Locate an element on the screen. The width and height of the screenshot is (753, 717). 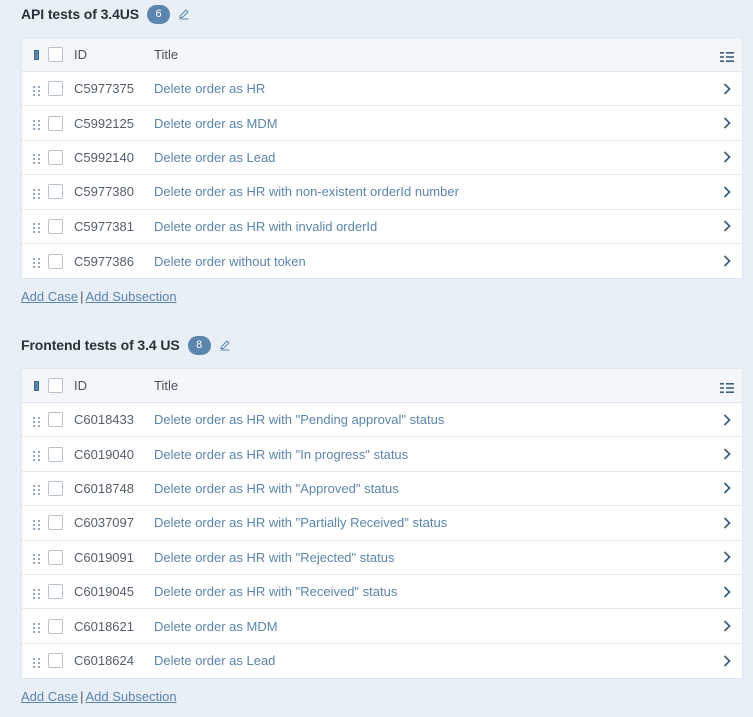
case-title-link: Delete order as HR is located at coordinates (433, 88).